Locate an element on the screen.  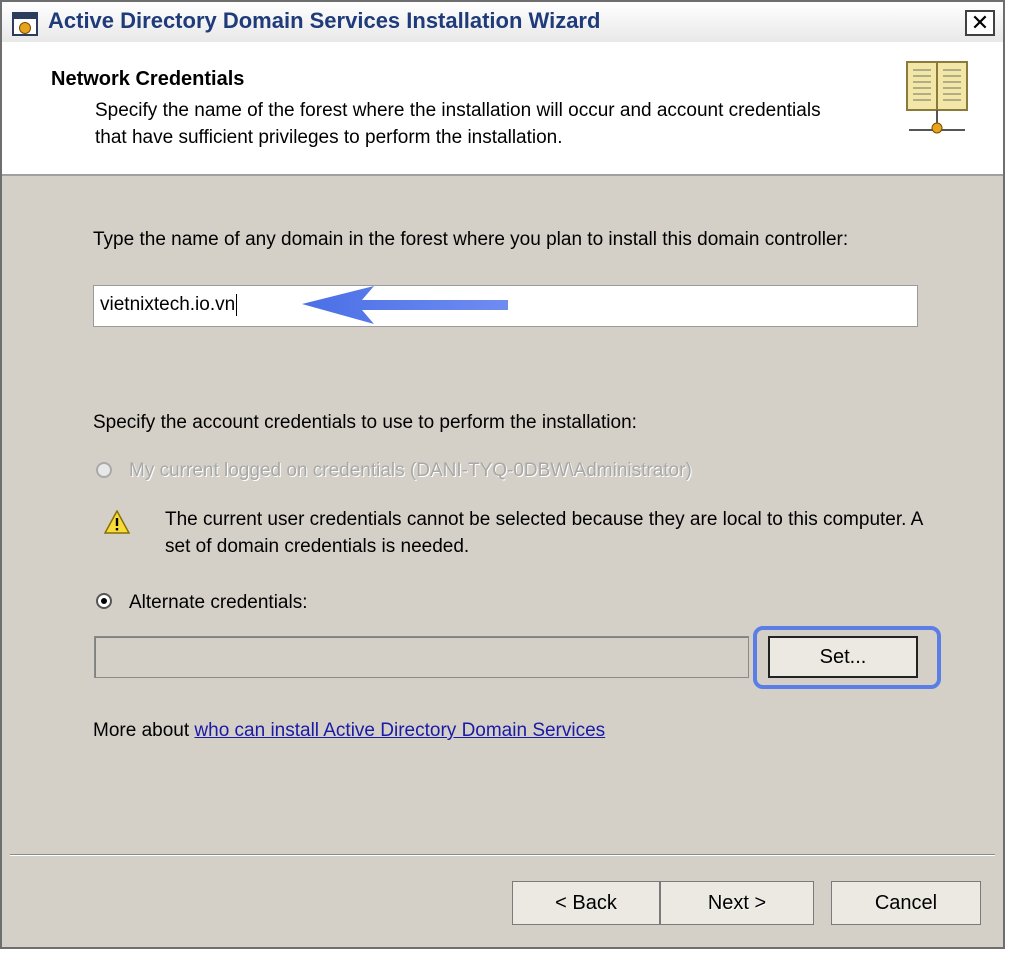
back-button: < Back is located at coordinates (586, 903).